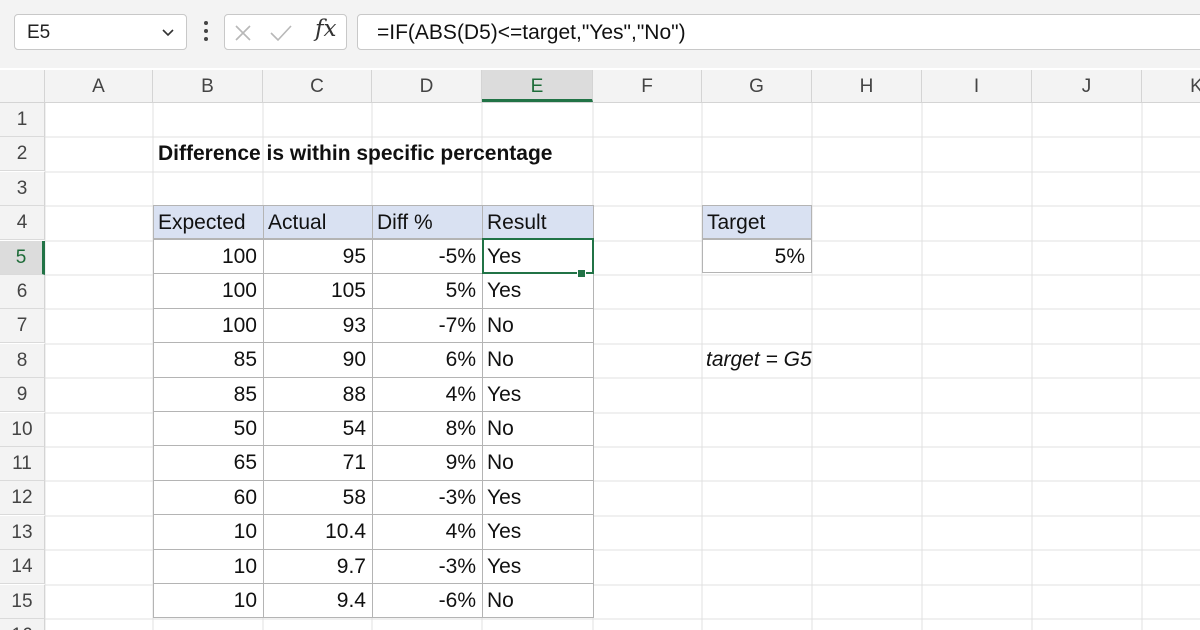 The image size is (1200, 630). I want to click on column-header-b: B, so click(208, 86).